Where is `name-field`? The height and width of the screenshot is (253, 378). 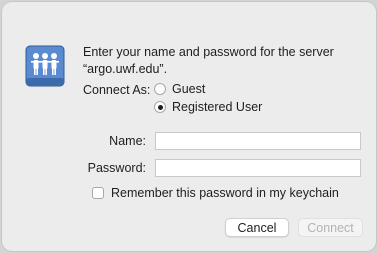
name-field is located at coordinates (258, 141).